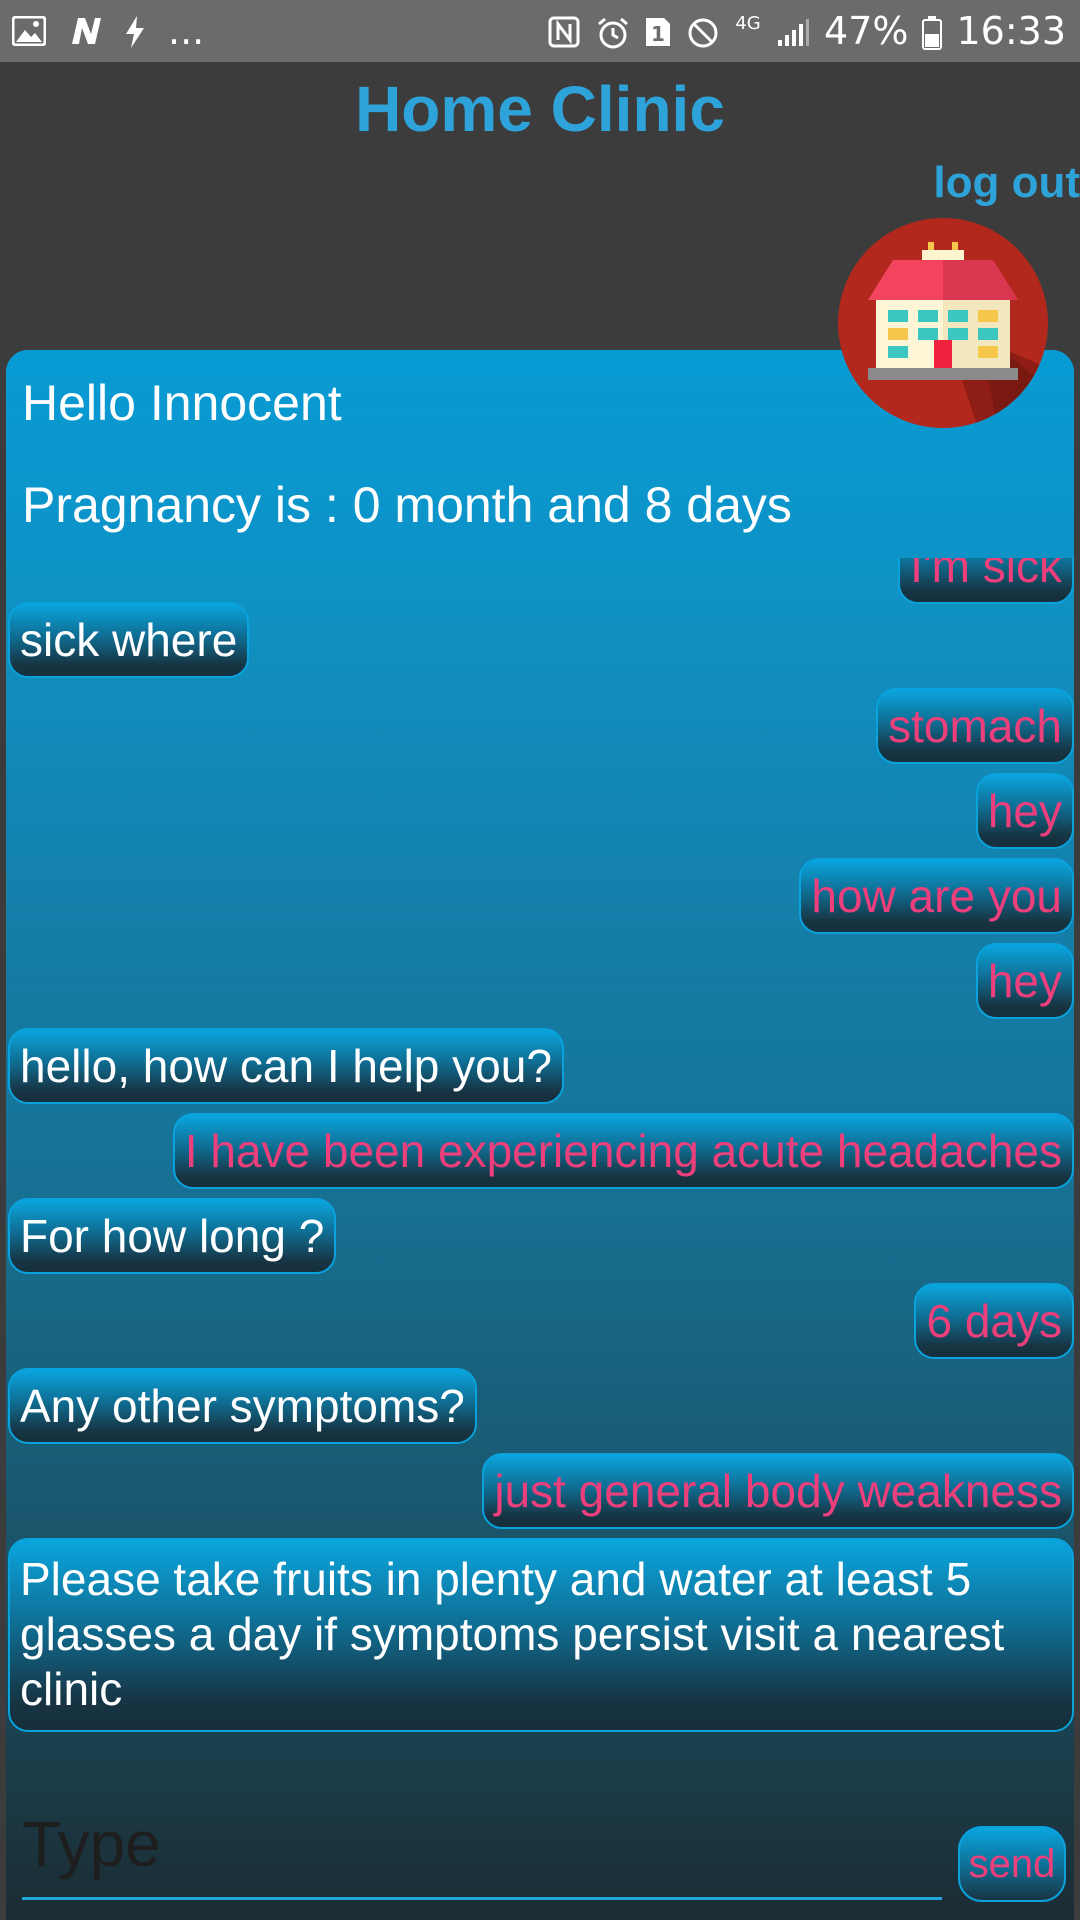 This screenshot has height=1920, width=1080. I want to click on flash-icon, so click(135, 32).